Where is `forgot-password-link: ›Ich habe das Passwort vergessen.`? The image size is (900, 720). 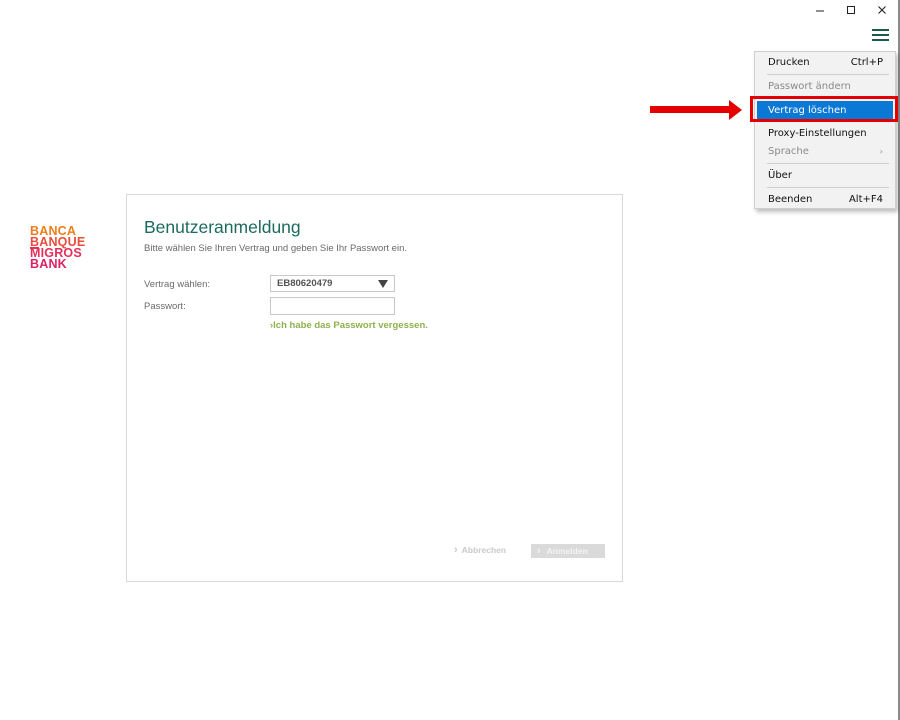 forgot-password-link: ›Ich habe das Passwort vergessen. is located at coordinates (349, 325).